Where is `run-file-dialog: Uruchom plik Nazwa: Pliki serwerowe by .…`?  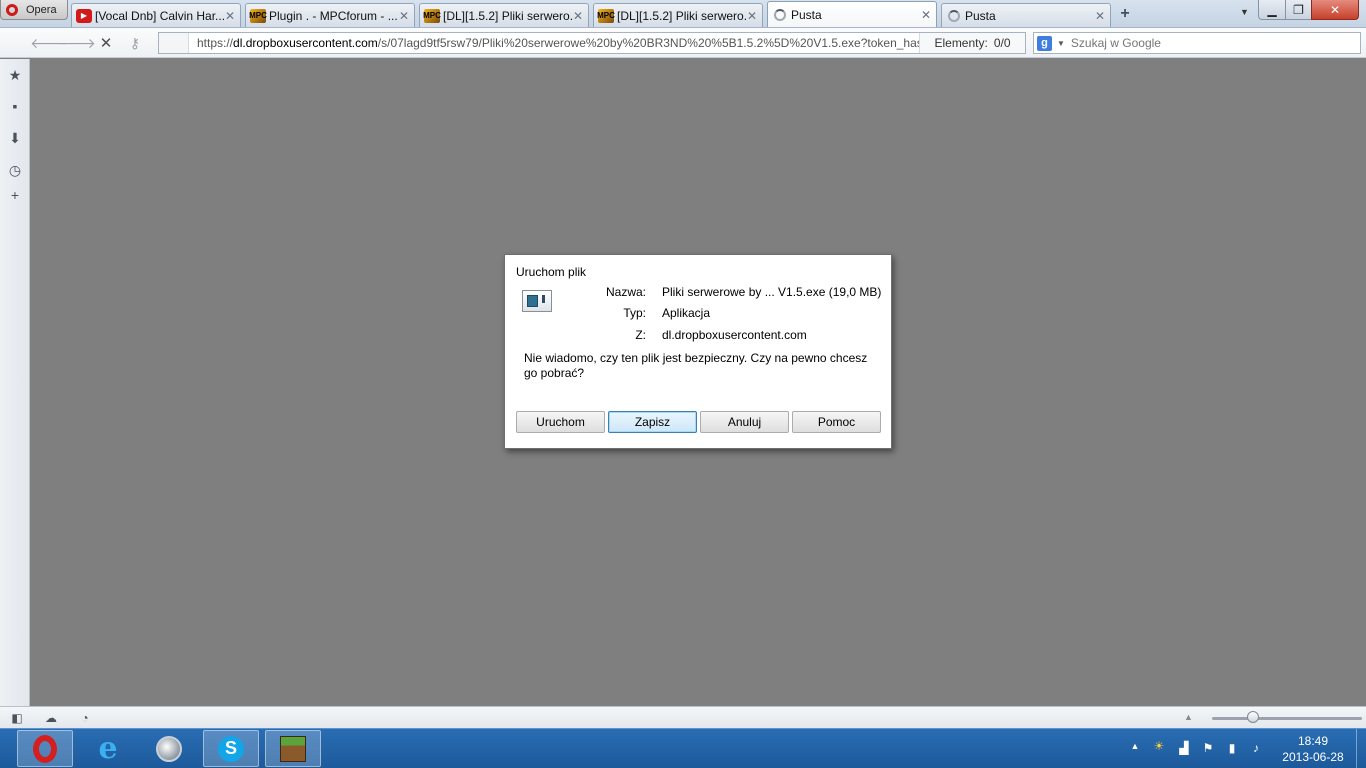
run-file-dialog: Uruchom plik Nazwa: Pliki serwerowe by .… is located at coordinates (698, 351).